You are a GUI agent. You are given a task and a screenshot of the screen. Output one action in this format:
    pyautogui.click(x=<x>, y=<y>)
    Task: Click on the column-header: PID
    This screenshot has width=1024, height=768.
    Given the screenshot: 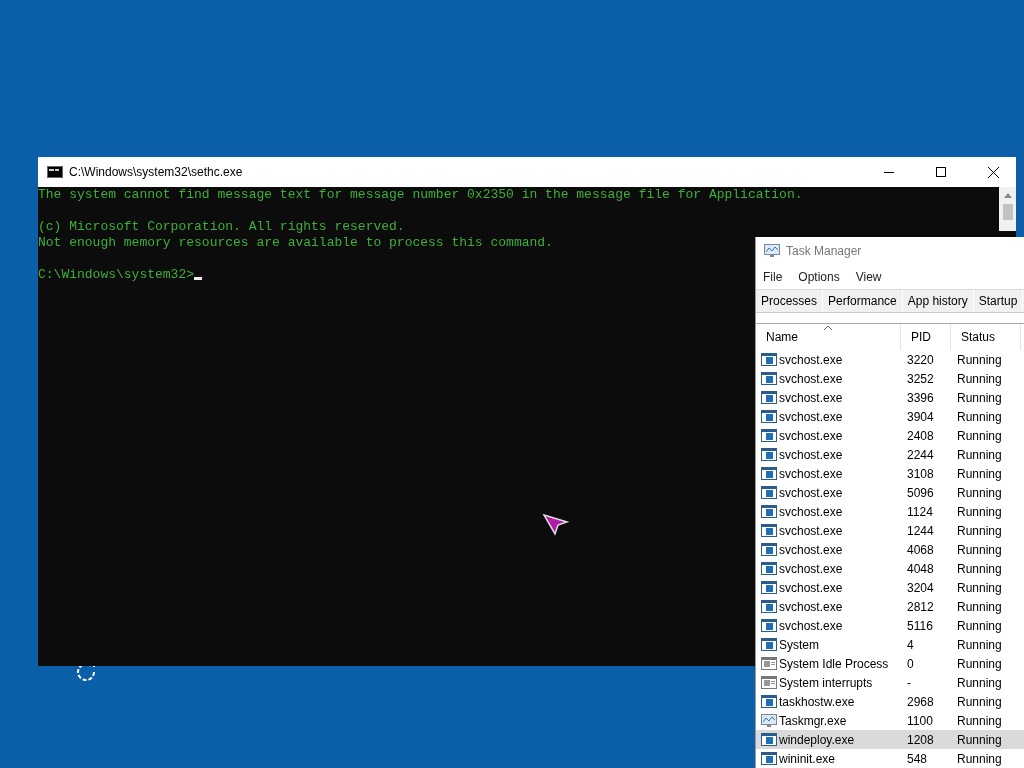 What is the action you would take?
    pyautogui.click(x=926, y=337)
    